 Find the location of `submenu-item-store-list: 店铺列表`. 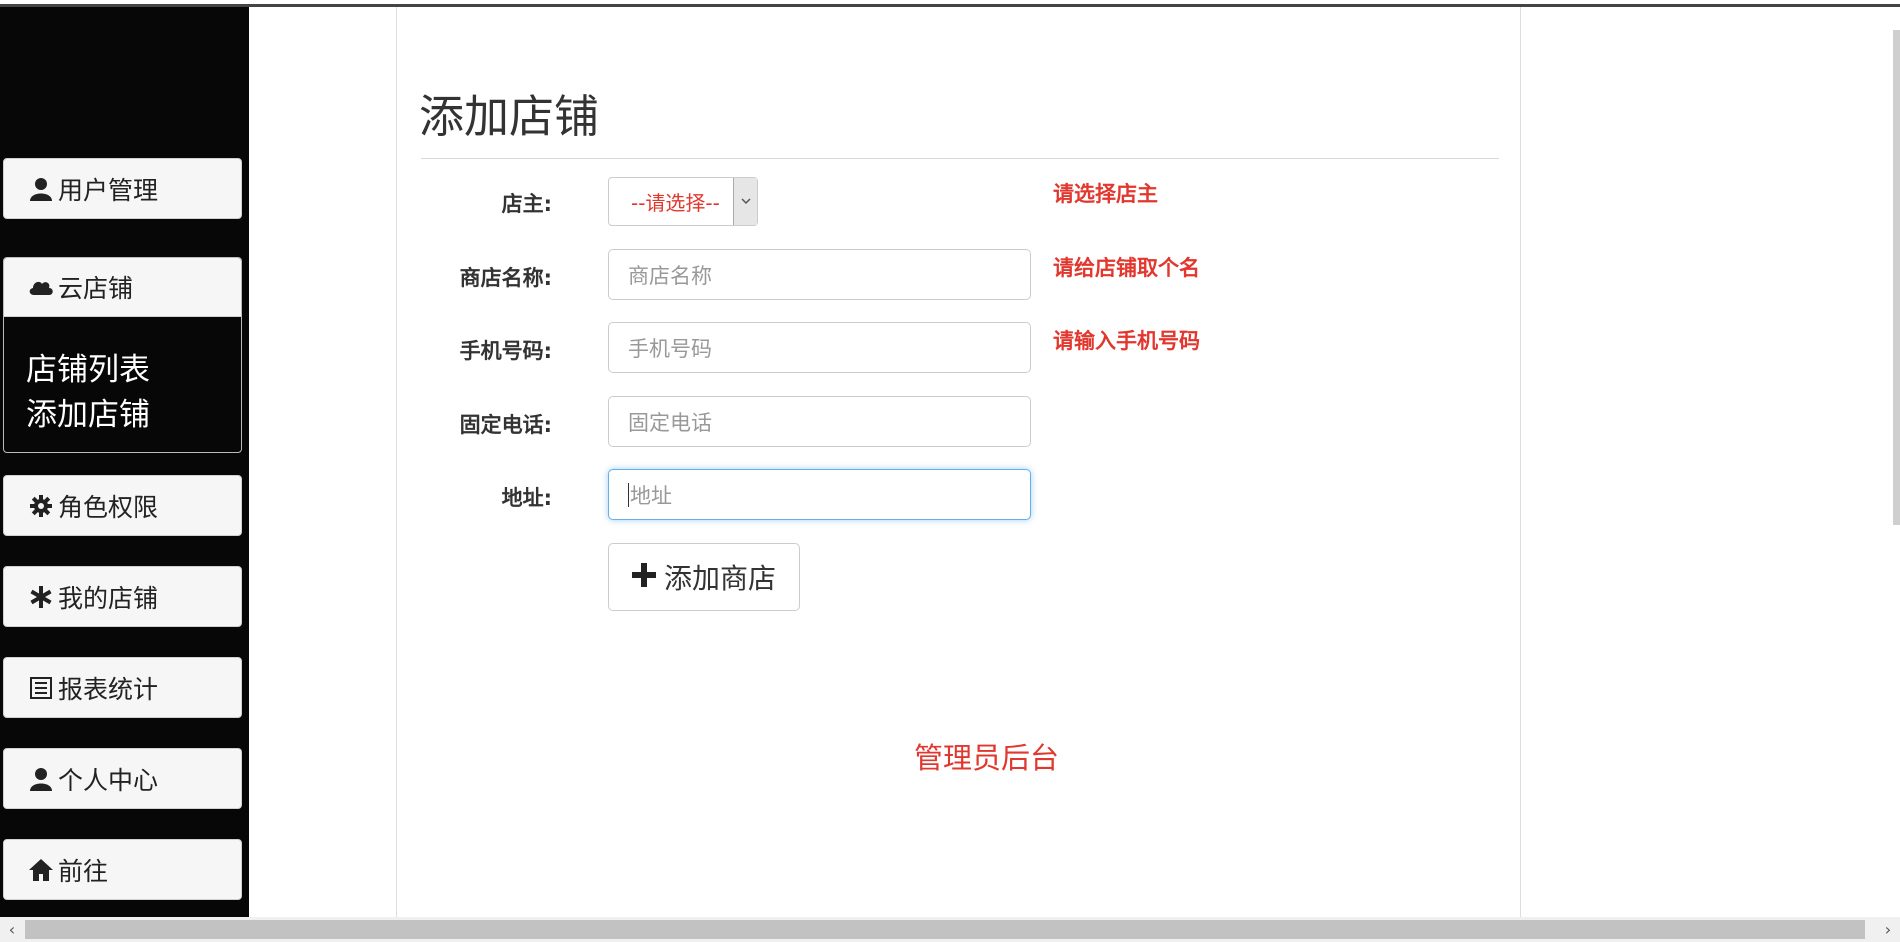

submenu-item-store-list: 店铺列表 is located at coordinates (88, 370).